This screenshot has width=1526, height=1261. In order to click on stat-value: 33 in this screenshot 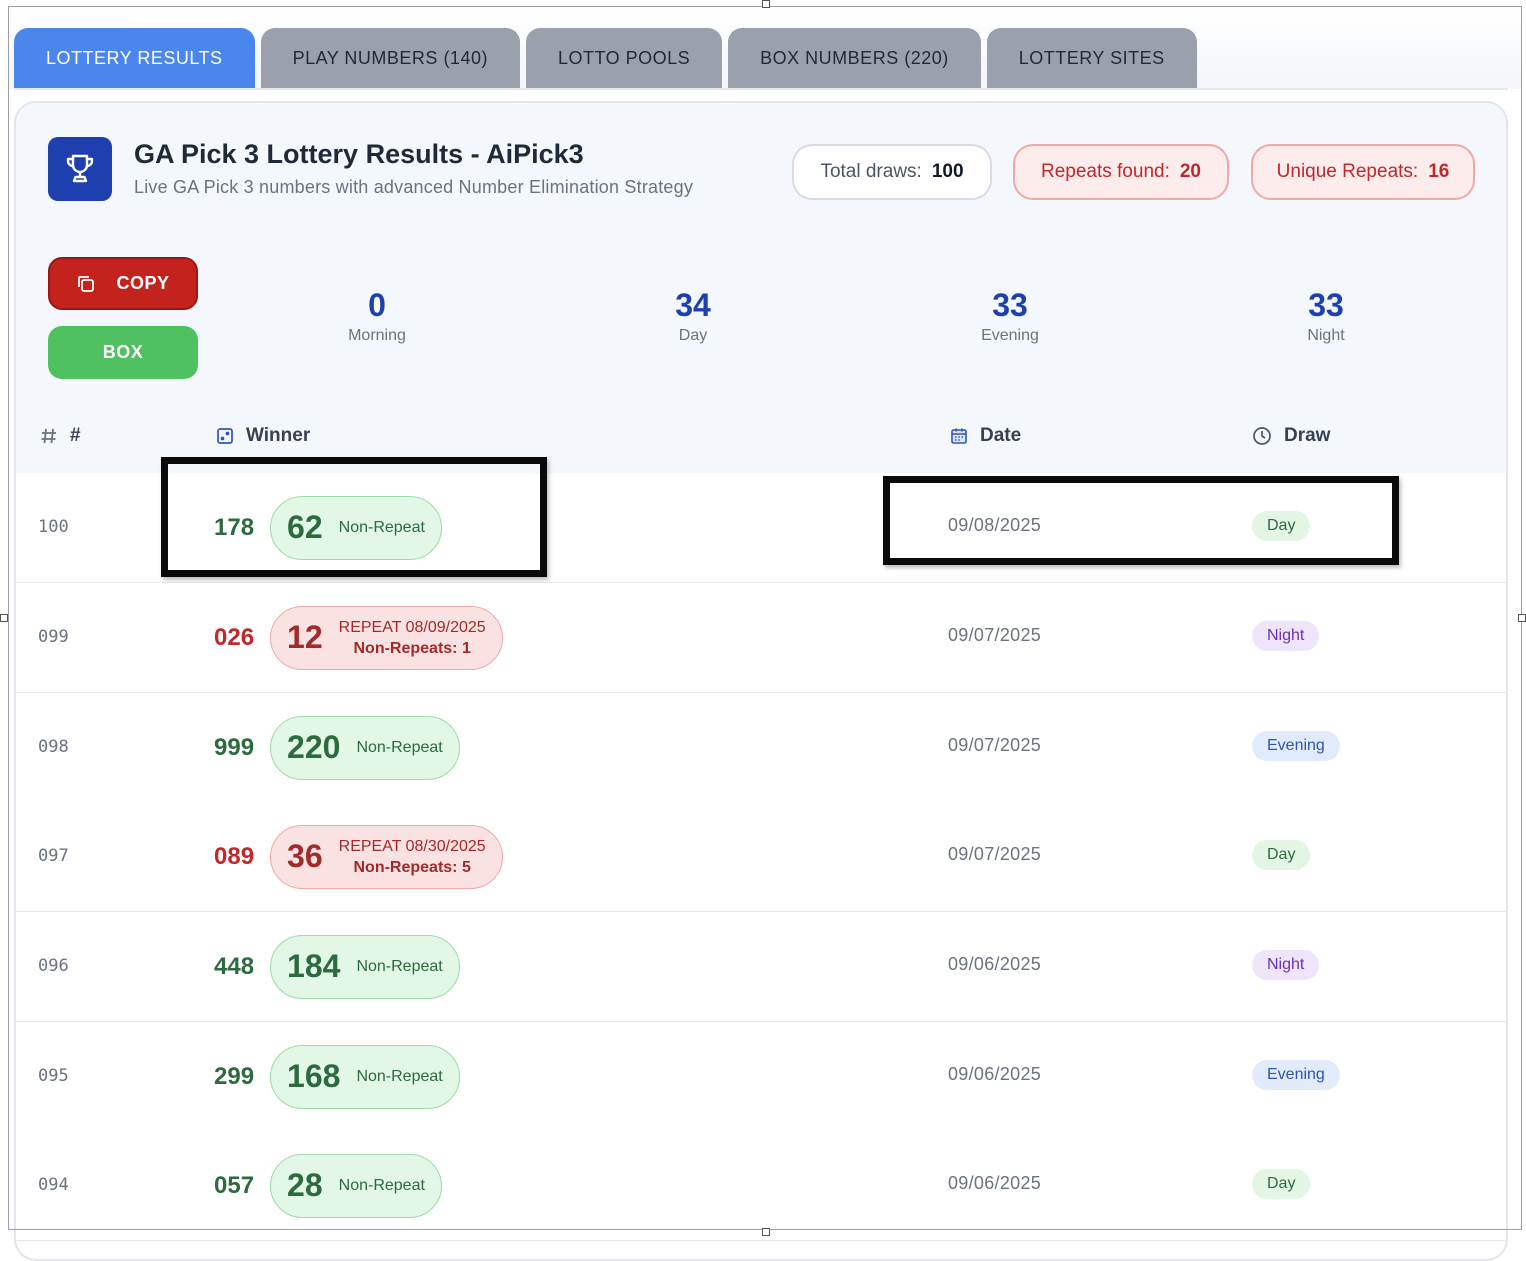, I will do `click(1010, 305)`.